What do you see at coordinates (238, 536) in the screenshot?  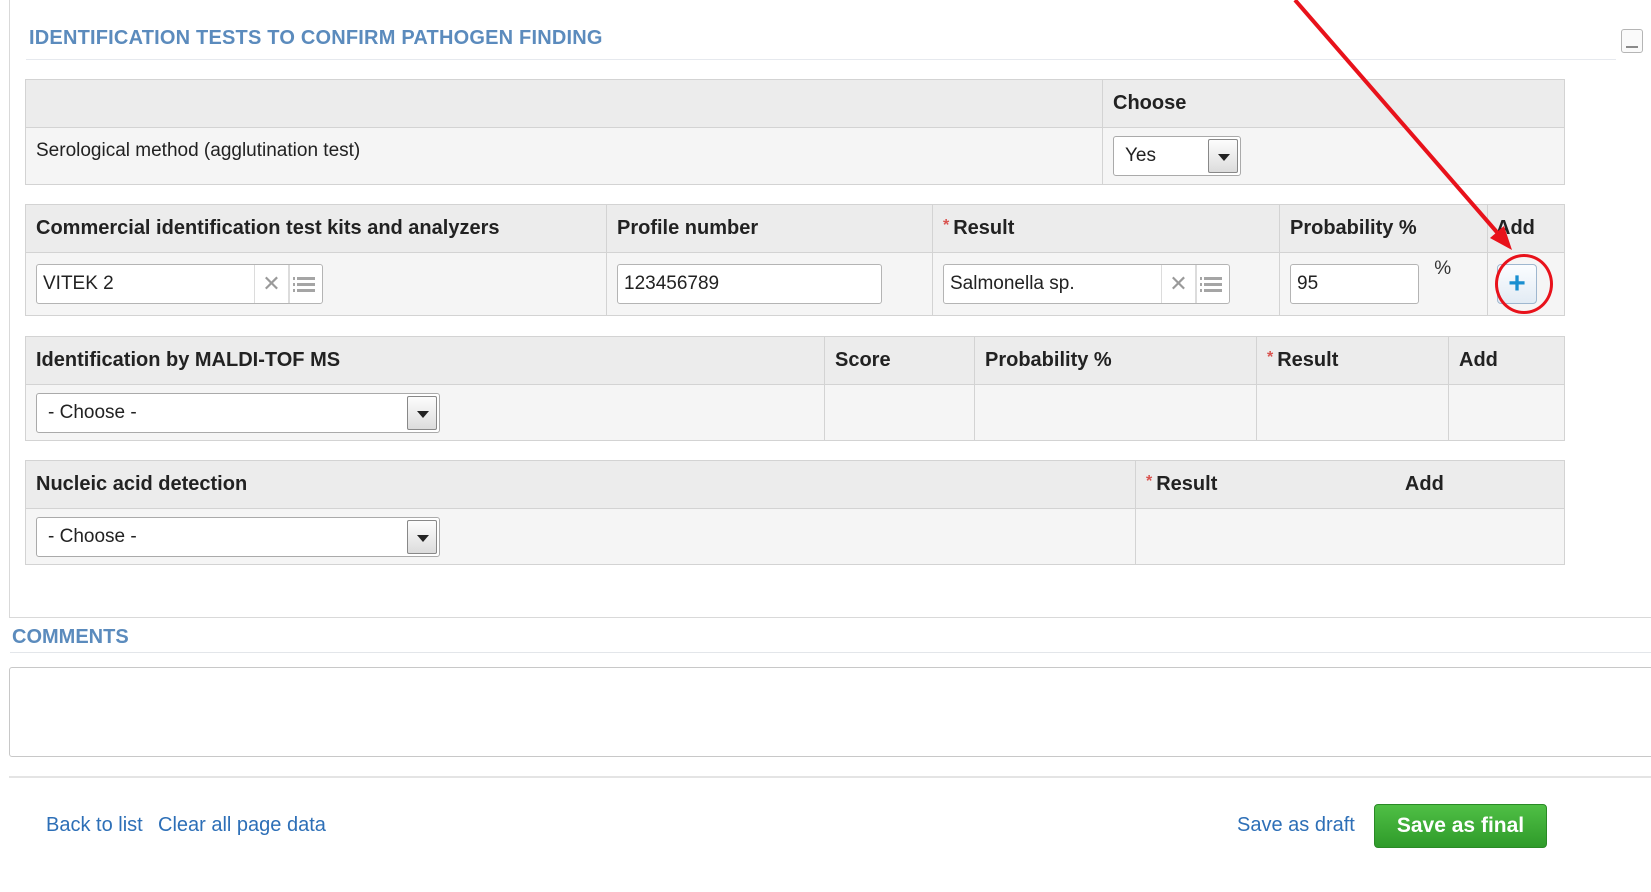 I see `nucleic-choose-select: - Choose -` at bounding box center [238, 536].